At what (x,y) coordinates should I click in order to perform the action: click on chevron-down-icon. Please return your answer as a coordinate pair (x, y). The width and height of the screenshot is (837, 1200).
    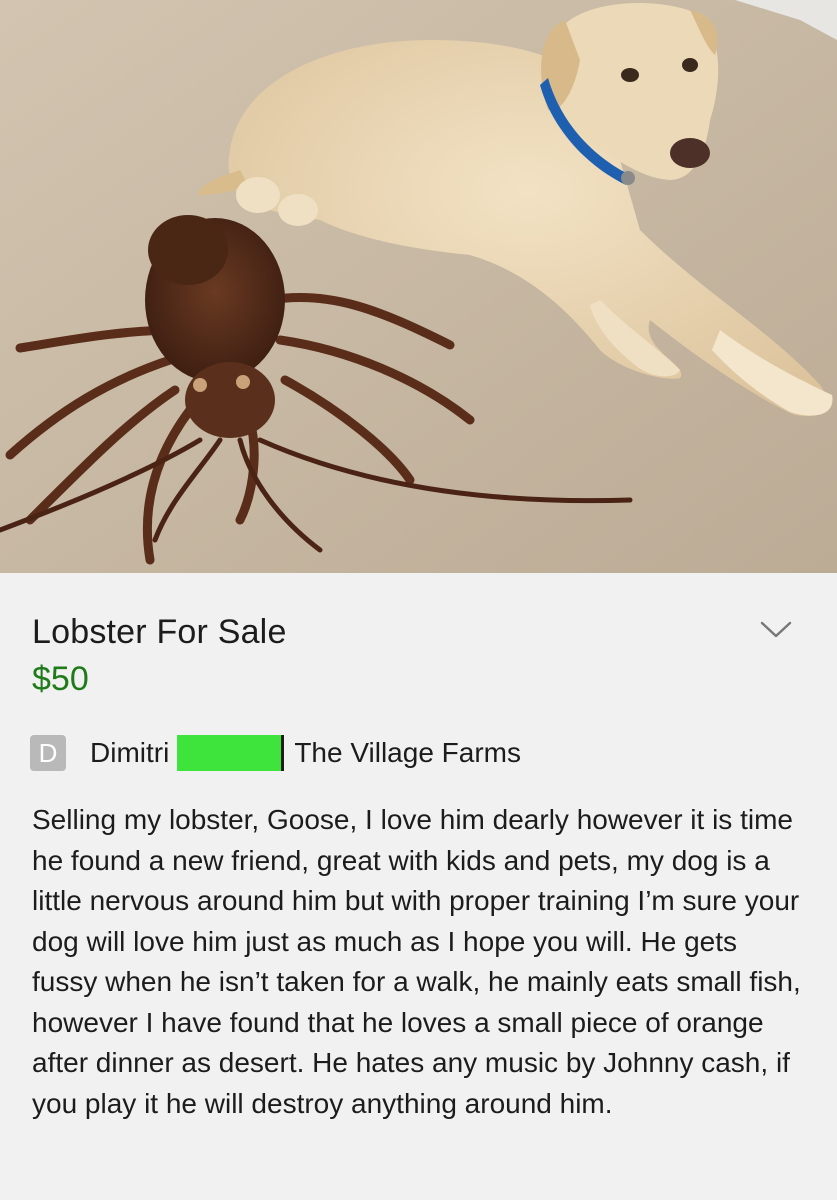
    Looking at the image, I should click on (776, 629).